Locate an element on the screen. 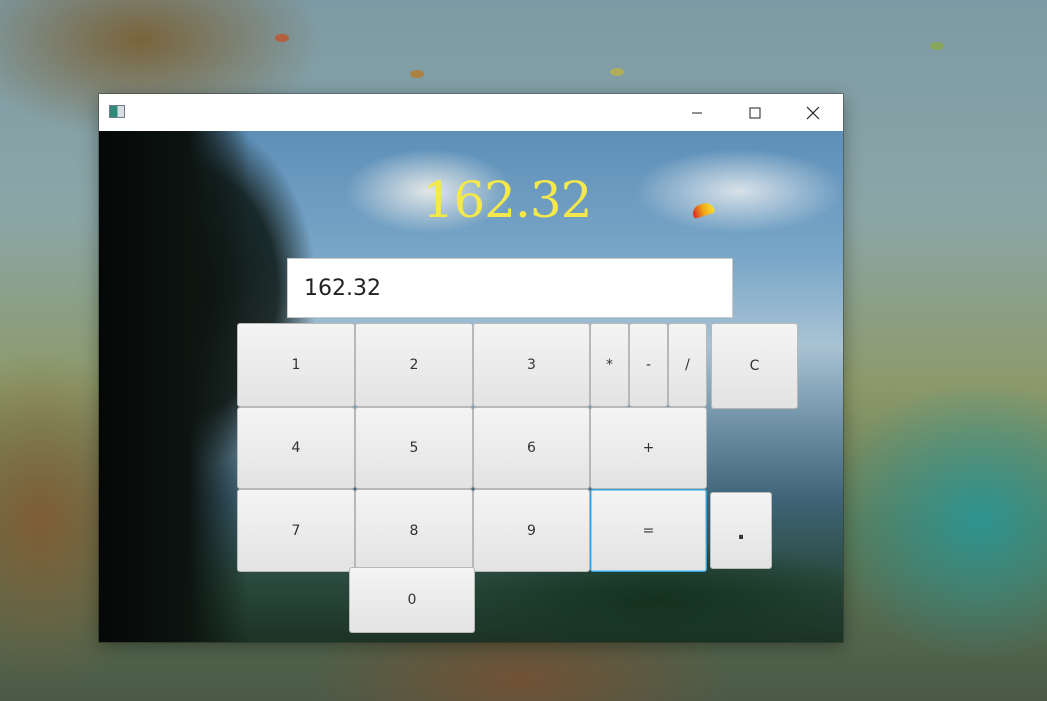  minimize-button is located at coordinates (697, 112).